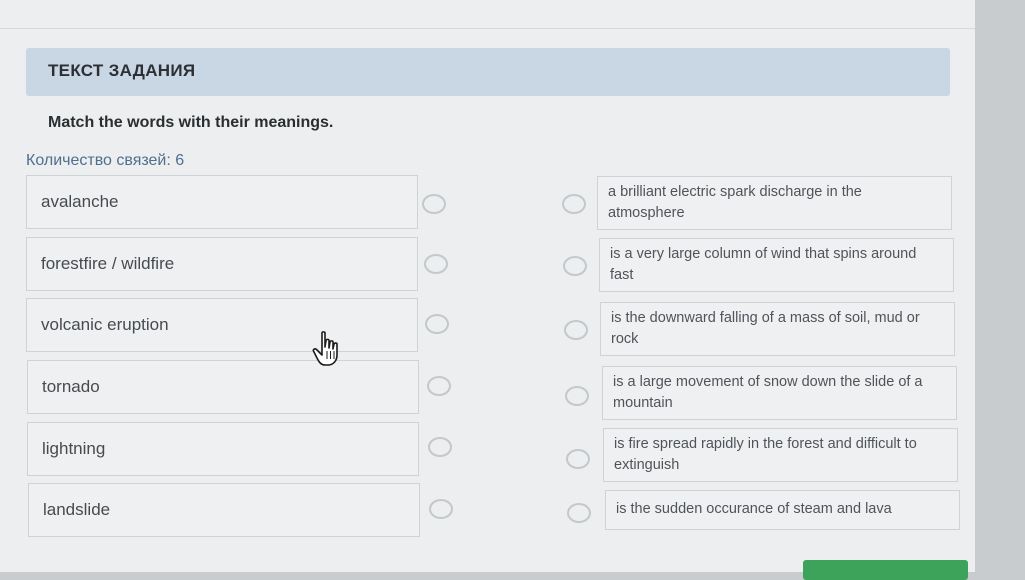  What do you see at coordinates (223, 449) in the screenshot?
I see `left-item-lightning: lightning` at bounding box center [223, 449].